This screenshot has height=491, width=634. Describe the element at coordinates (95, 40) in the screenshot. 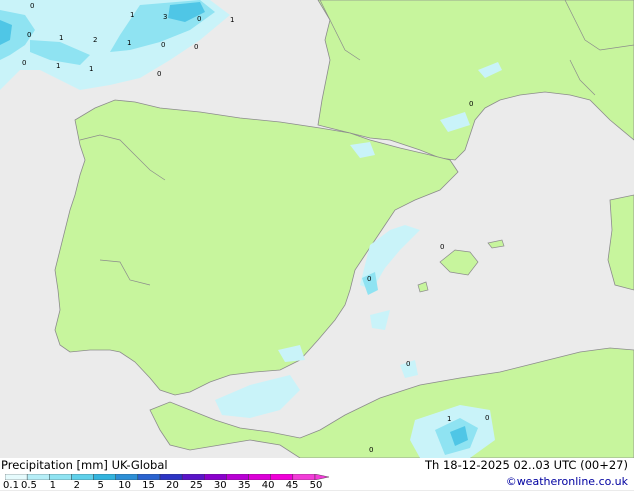

I see `cell-label: 2` at that location.